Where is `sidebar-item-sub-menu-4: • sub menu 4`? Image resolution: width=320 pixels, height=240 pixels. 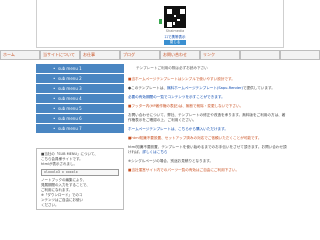 sidebar-item-sub-menu-4: • sub menu 4 is located at coordinates (80, 98).